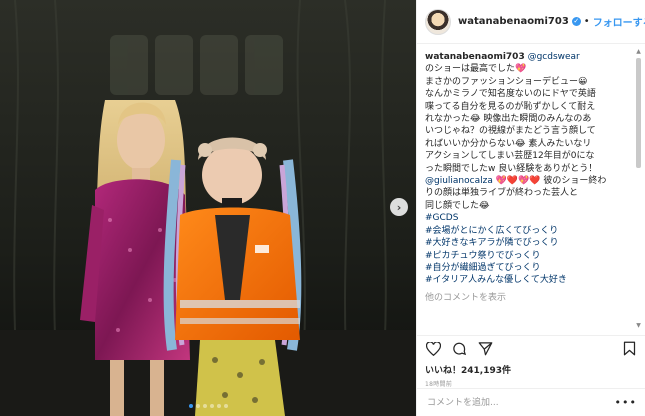  I want to click on caption-mention-2: @giulianocalza, so click(459, 181).